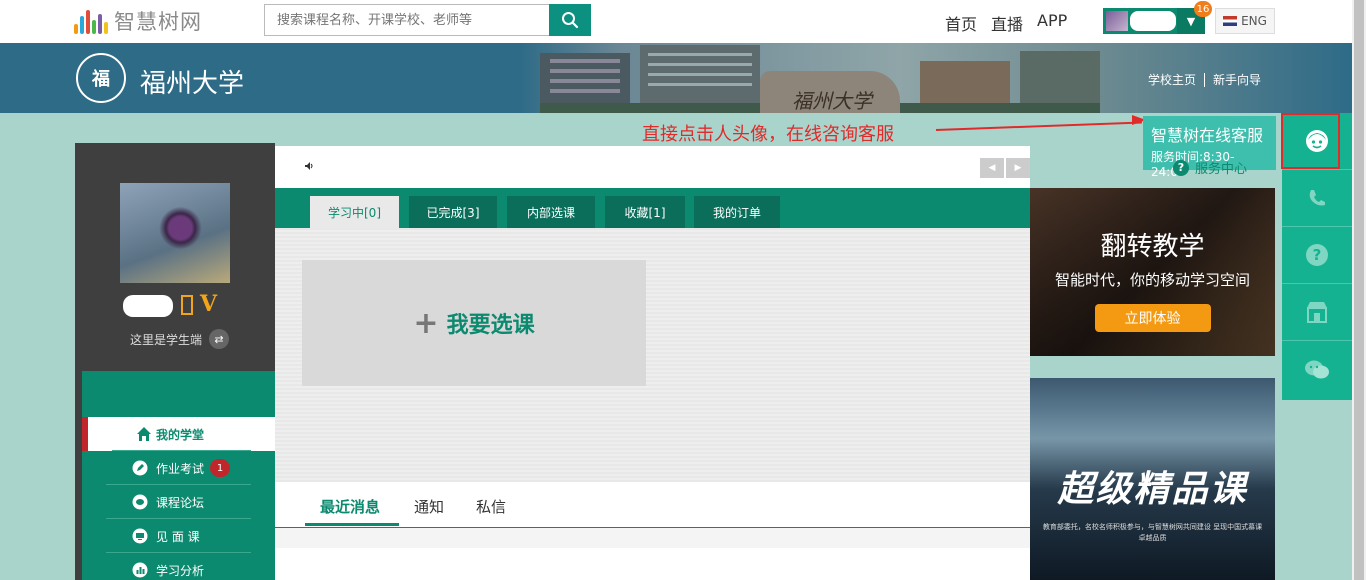  I want to click on avatar, so click(1117, 21).